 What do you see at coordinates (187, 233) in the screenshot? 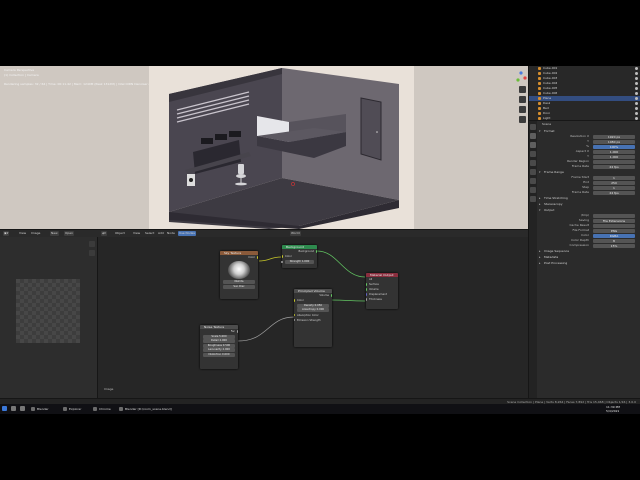
I see `use-nodes-toggle: Use Nodes` at bounding box center [187, 233].